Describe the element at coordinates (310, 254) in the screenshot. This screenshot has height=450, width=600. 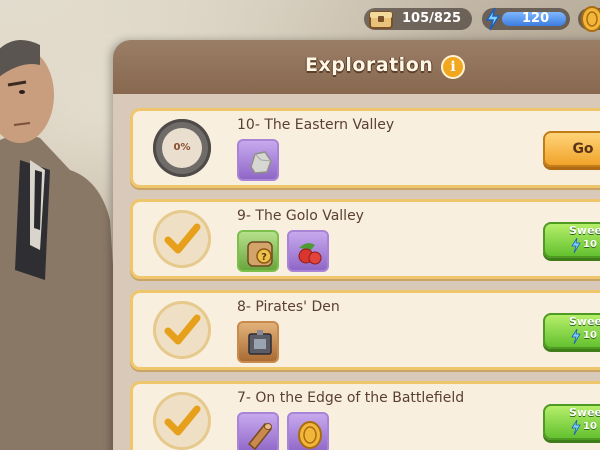
I see `berries-icon` at that location.